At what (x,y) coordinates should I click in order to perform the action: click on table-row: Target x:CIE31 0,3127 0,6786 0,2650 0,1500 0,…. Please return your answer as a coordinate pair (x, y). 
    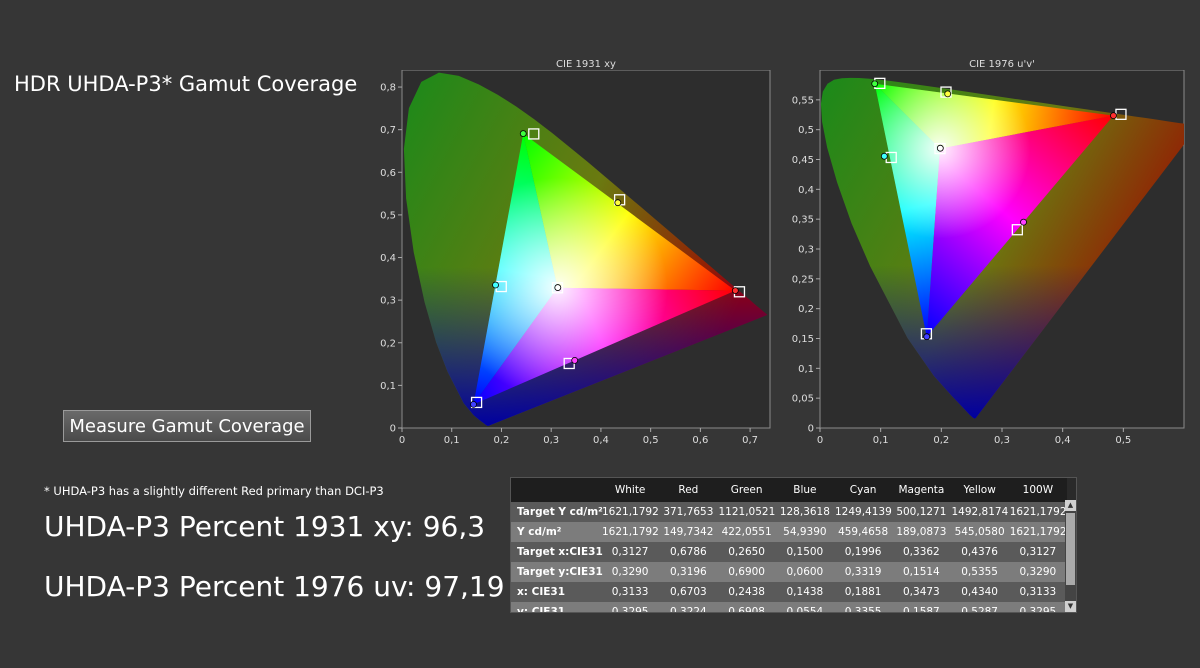
    Looking at the image, I should click on (789, 552).